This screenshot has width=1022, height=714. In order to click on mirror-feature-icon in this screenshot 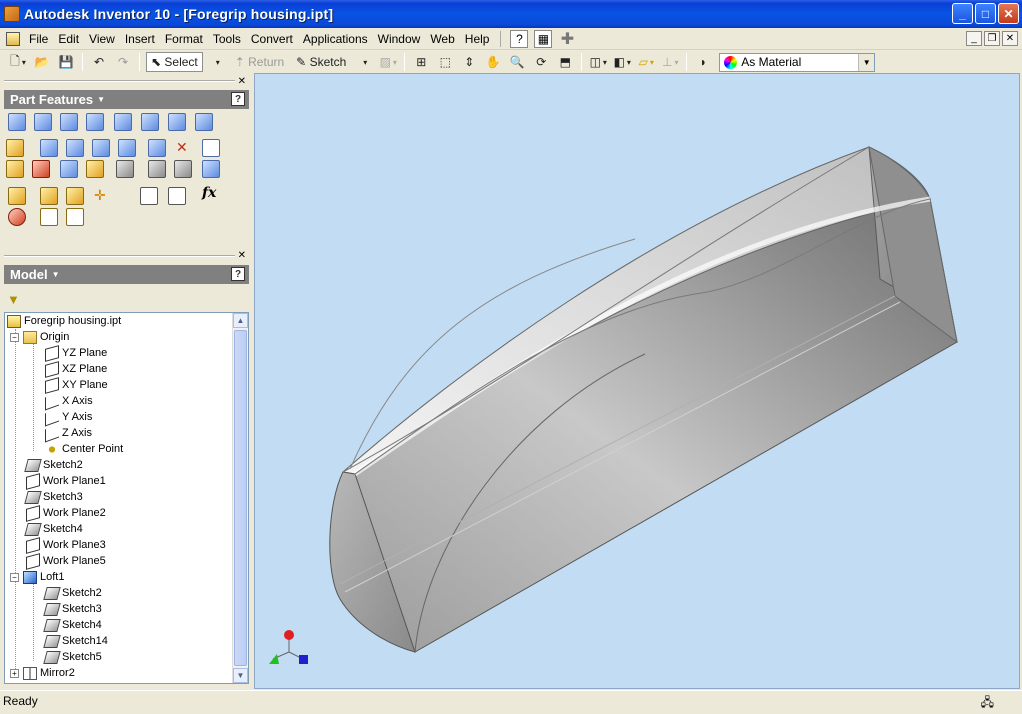, I will do `click(211, 169)`.